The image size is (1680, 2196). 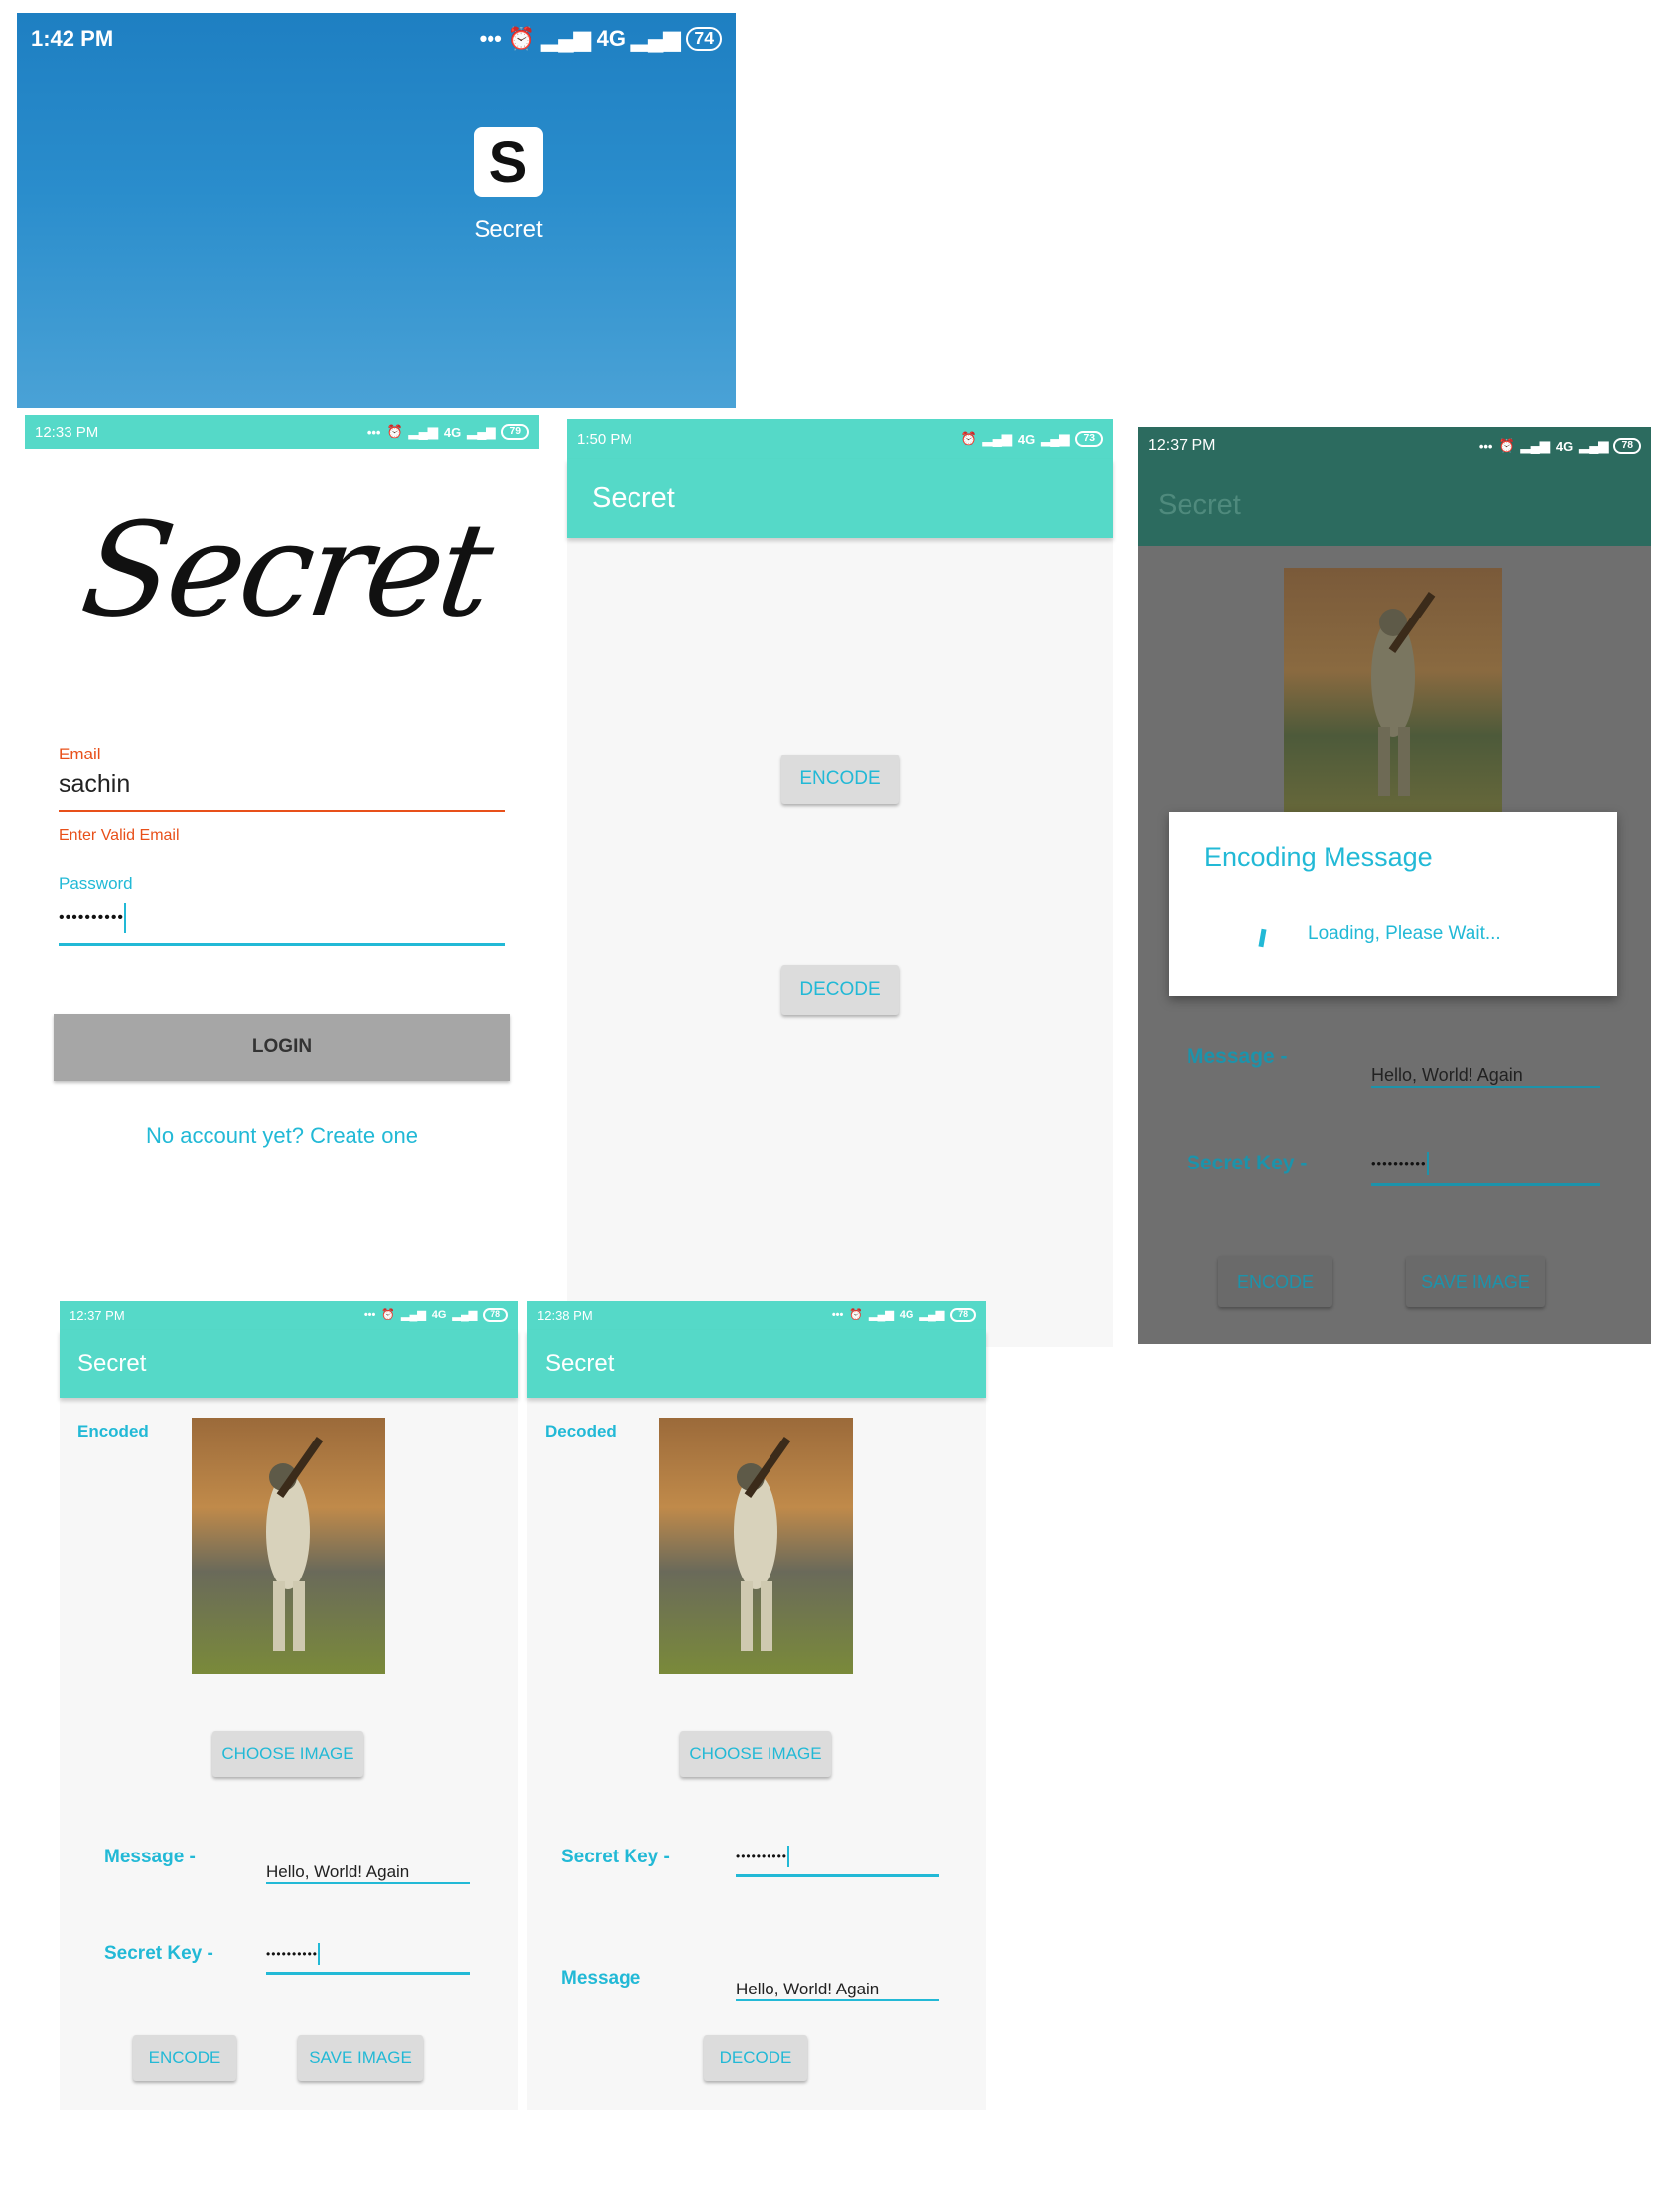 I want to click on status-bar: 1:50 PM ⏰ ▂▄▆ 4G ▂▄▆ 73, so click(x=840, y=439).